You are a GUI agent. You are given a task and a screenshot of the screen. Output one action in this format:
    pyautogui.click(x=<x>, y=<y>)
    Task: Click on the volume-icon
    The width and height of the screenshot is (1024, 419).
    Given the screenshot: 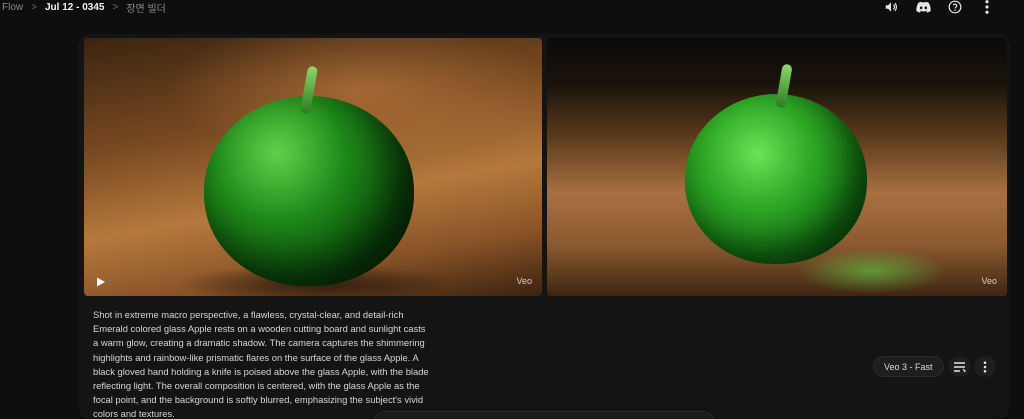 What is the action you would take?
    pyautogui.click(x=891, y=8)
    